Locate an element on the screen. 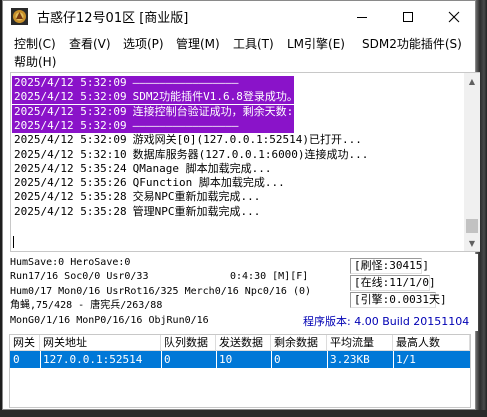  cell-sent: 10 is located at coordinates (226, 359).